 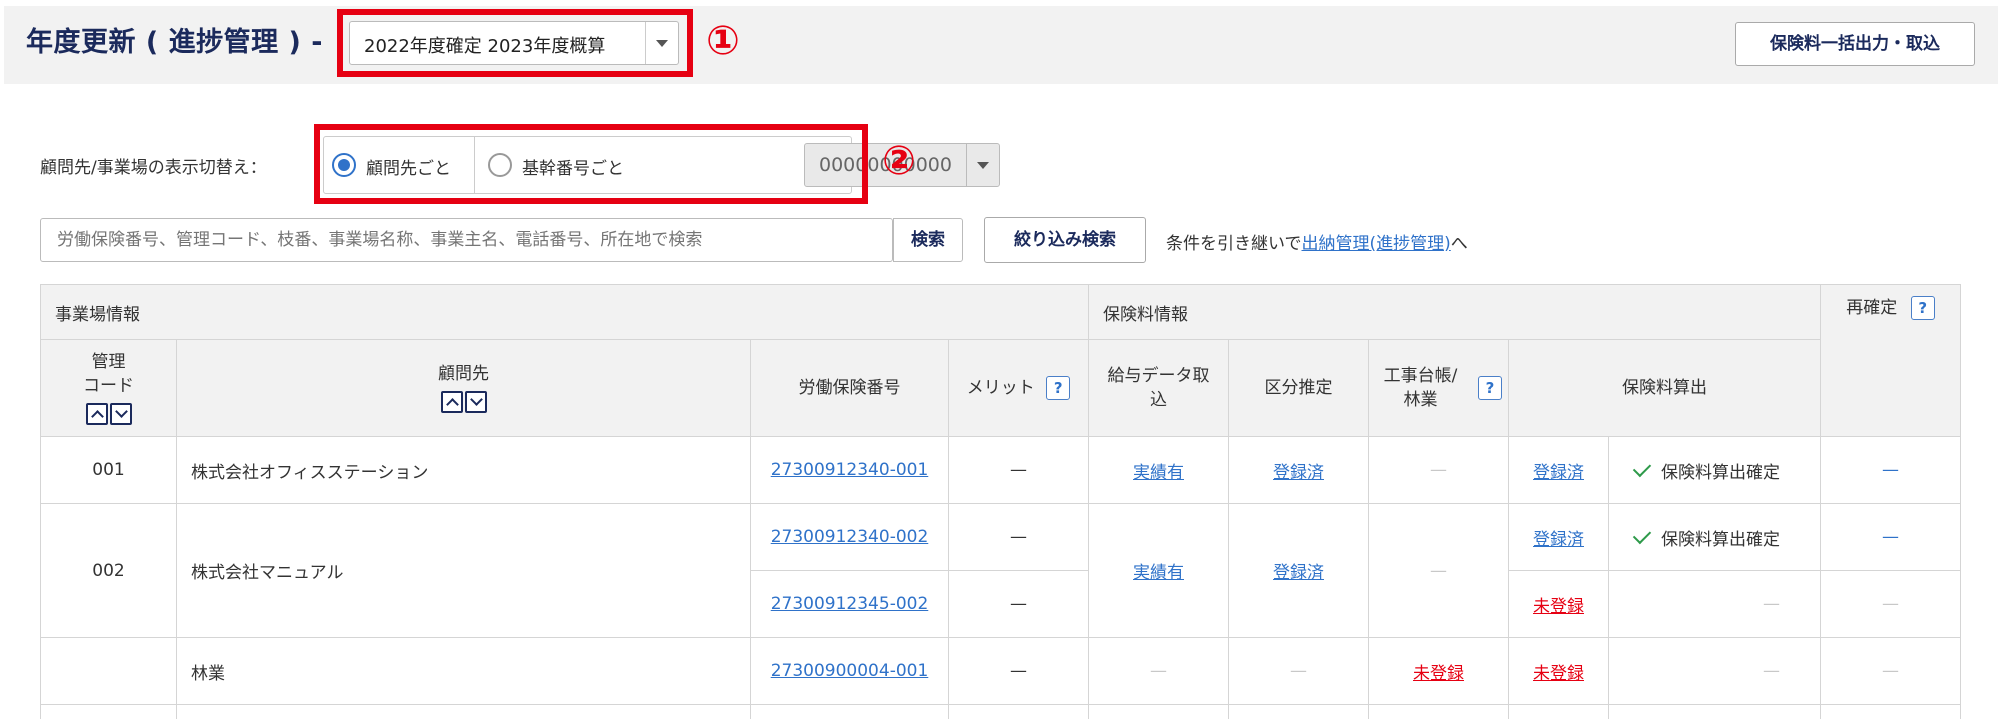 I want to click on cell-number: 27300900004-001, so click(x=850, y=671).